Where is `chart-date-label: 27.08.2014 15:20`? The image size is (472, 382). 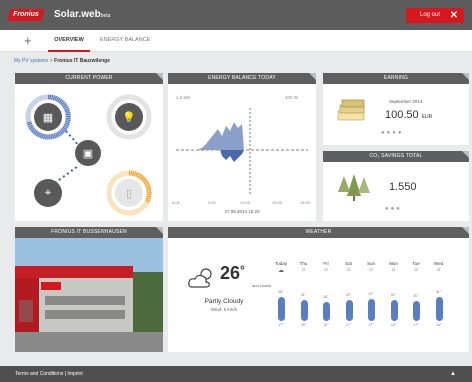
chart-date-label: 27.08.2014 15:20 is located at coordinates (242, 211).